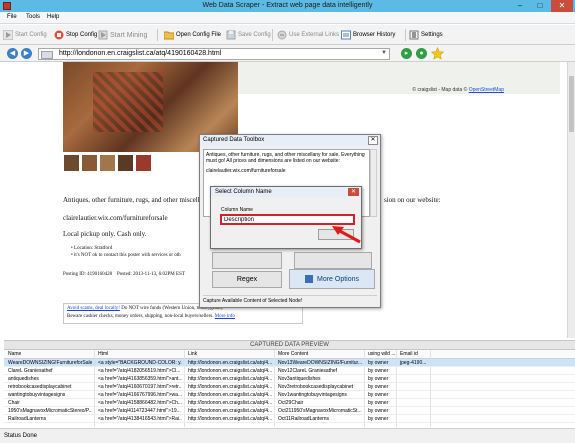 The width and height of the screenshot is (575, 443). Describe the element at coordinates (332, 279) in the screenshot. I see `more-options-button: More Options` at that location.